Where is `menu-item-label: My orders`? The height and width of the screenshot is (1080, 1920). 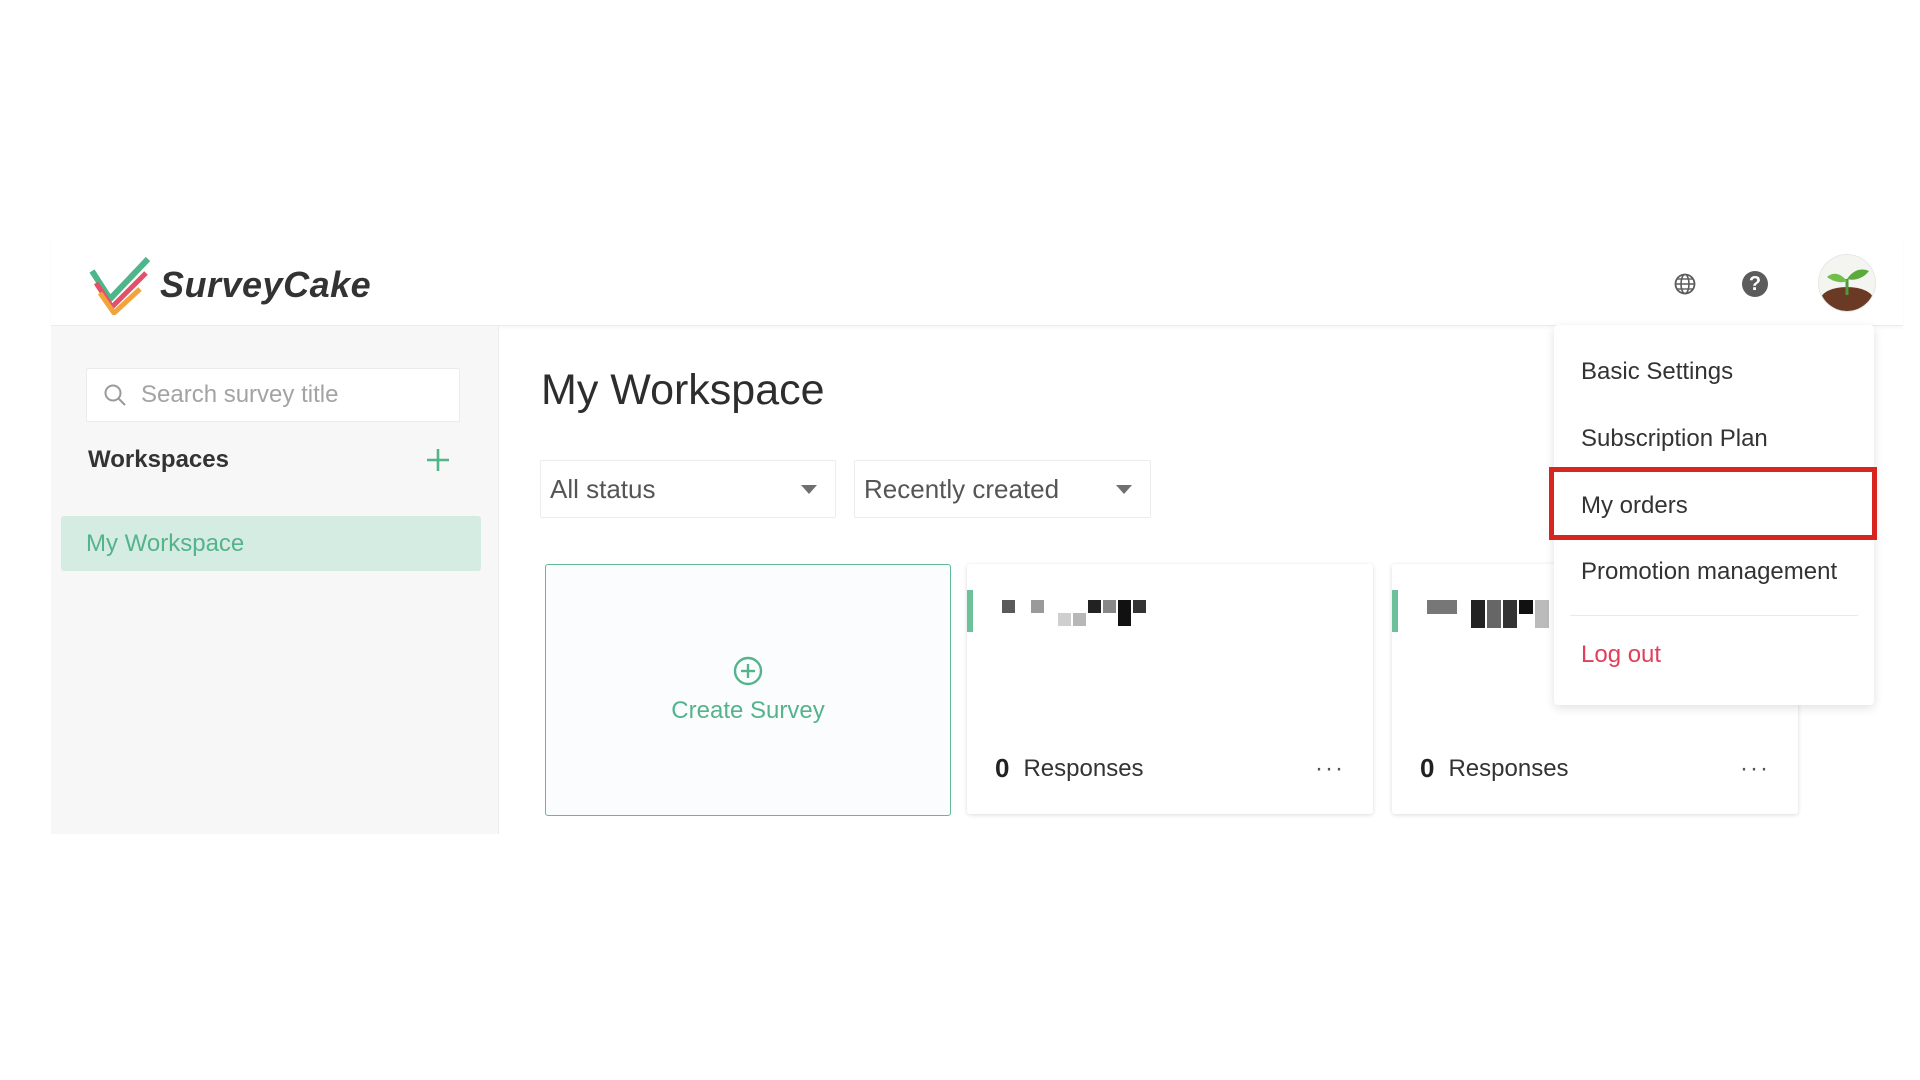 menu-item-label: My orders is located at coordinates (1634, 505).